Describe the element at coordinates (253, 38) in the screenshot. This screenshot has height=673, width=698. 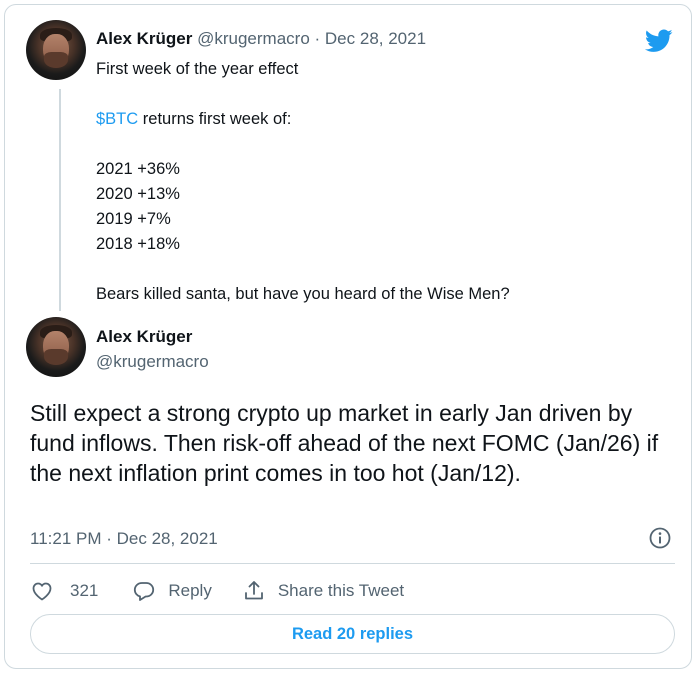
I see `quoted-author-handle: @krugermacro` at that location.